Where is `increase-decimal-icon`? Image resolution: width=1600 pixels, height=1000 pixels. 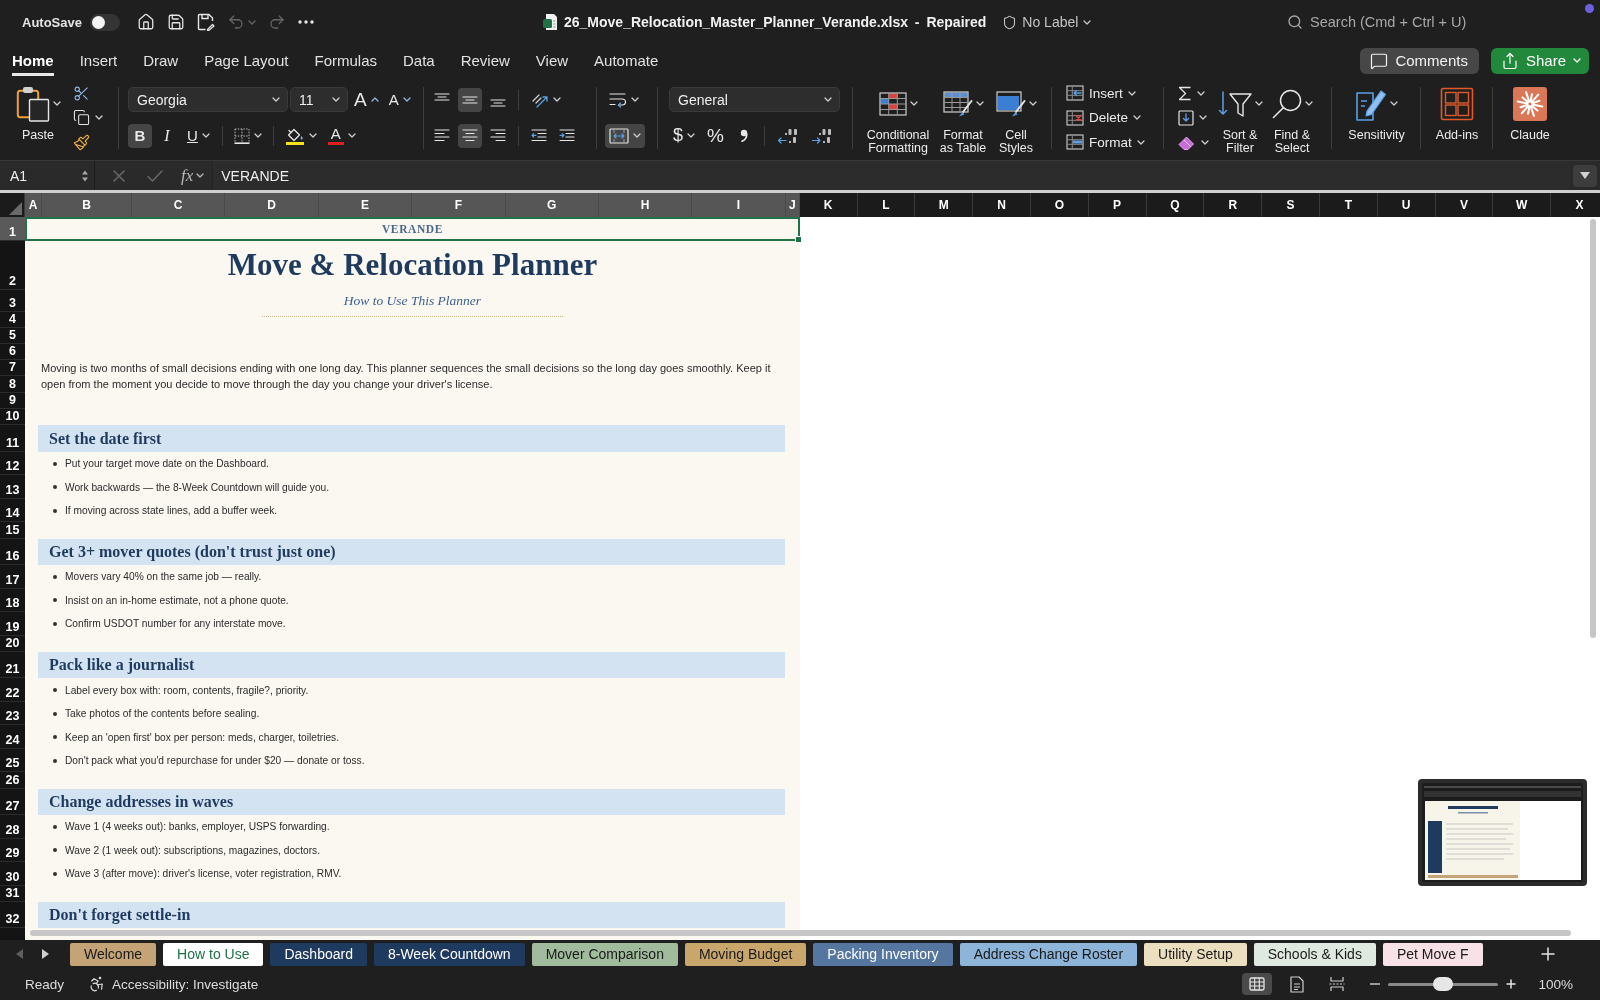
increase-decimal-icon is located at coordinates (787, 135).